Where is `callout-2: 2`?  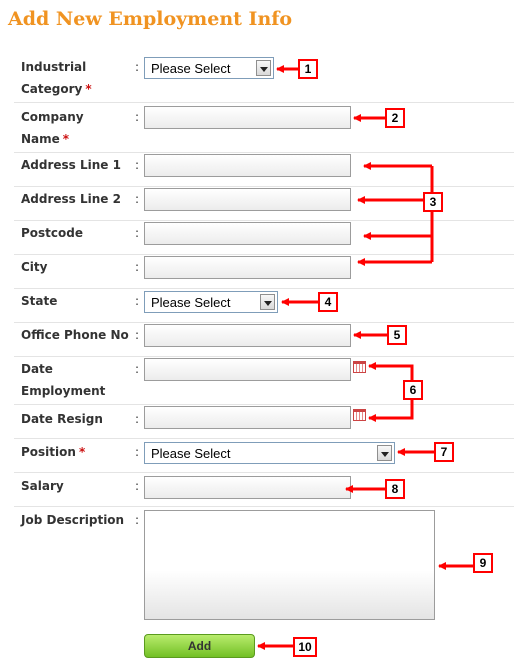
callout-2: 2 is located at coordinates (395, 118).